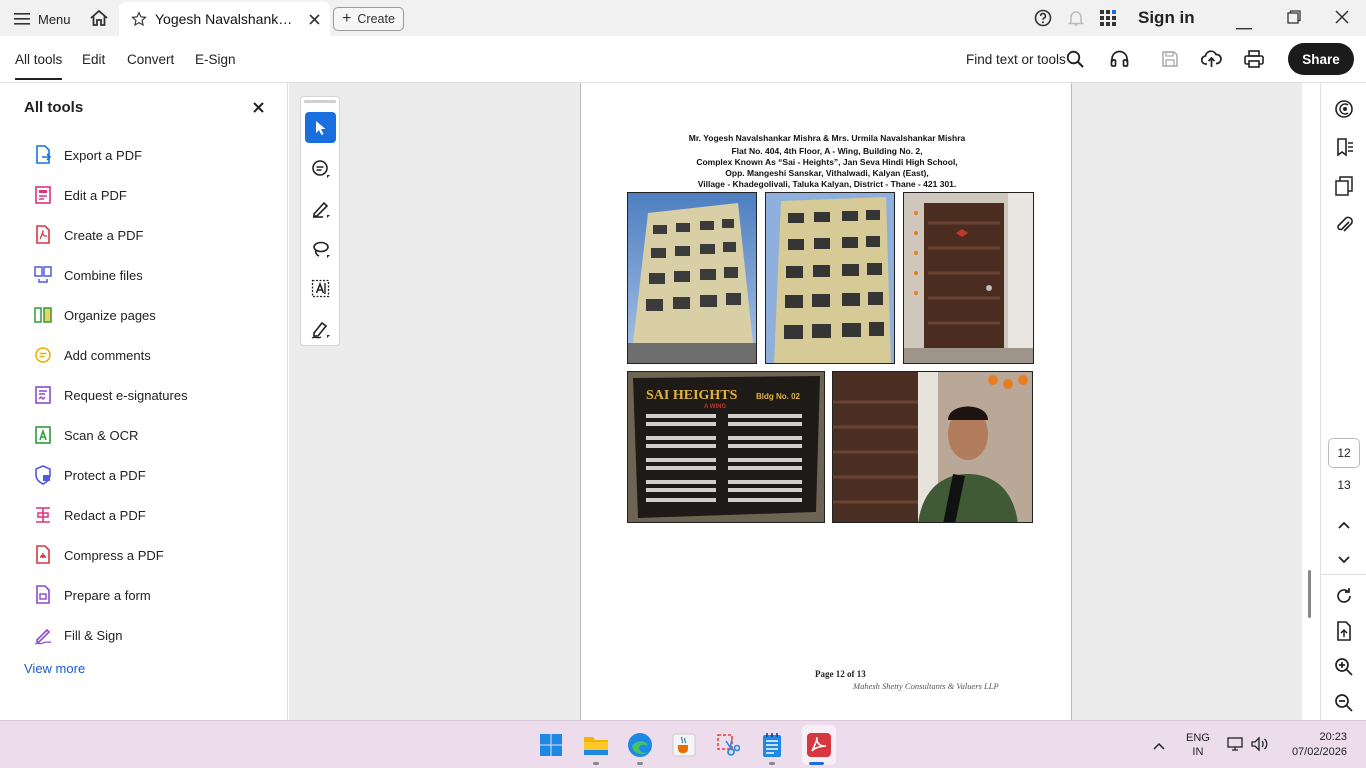 This screenshot has height=768, width=1366. Describe the element at coordinates (1344, 453) in the screenshot. I see `current-page-input: 12` at that location.